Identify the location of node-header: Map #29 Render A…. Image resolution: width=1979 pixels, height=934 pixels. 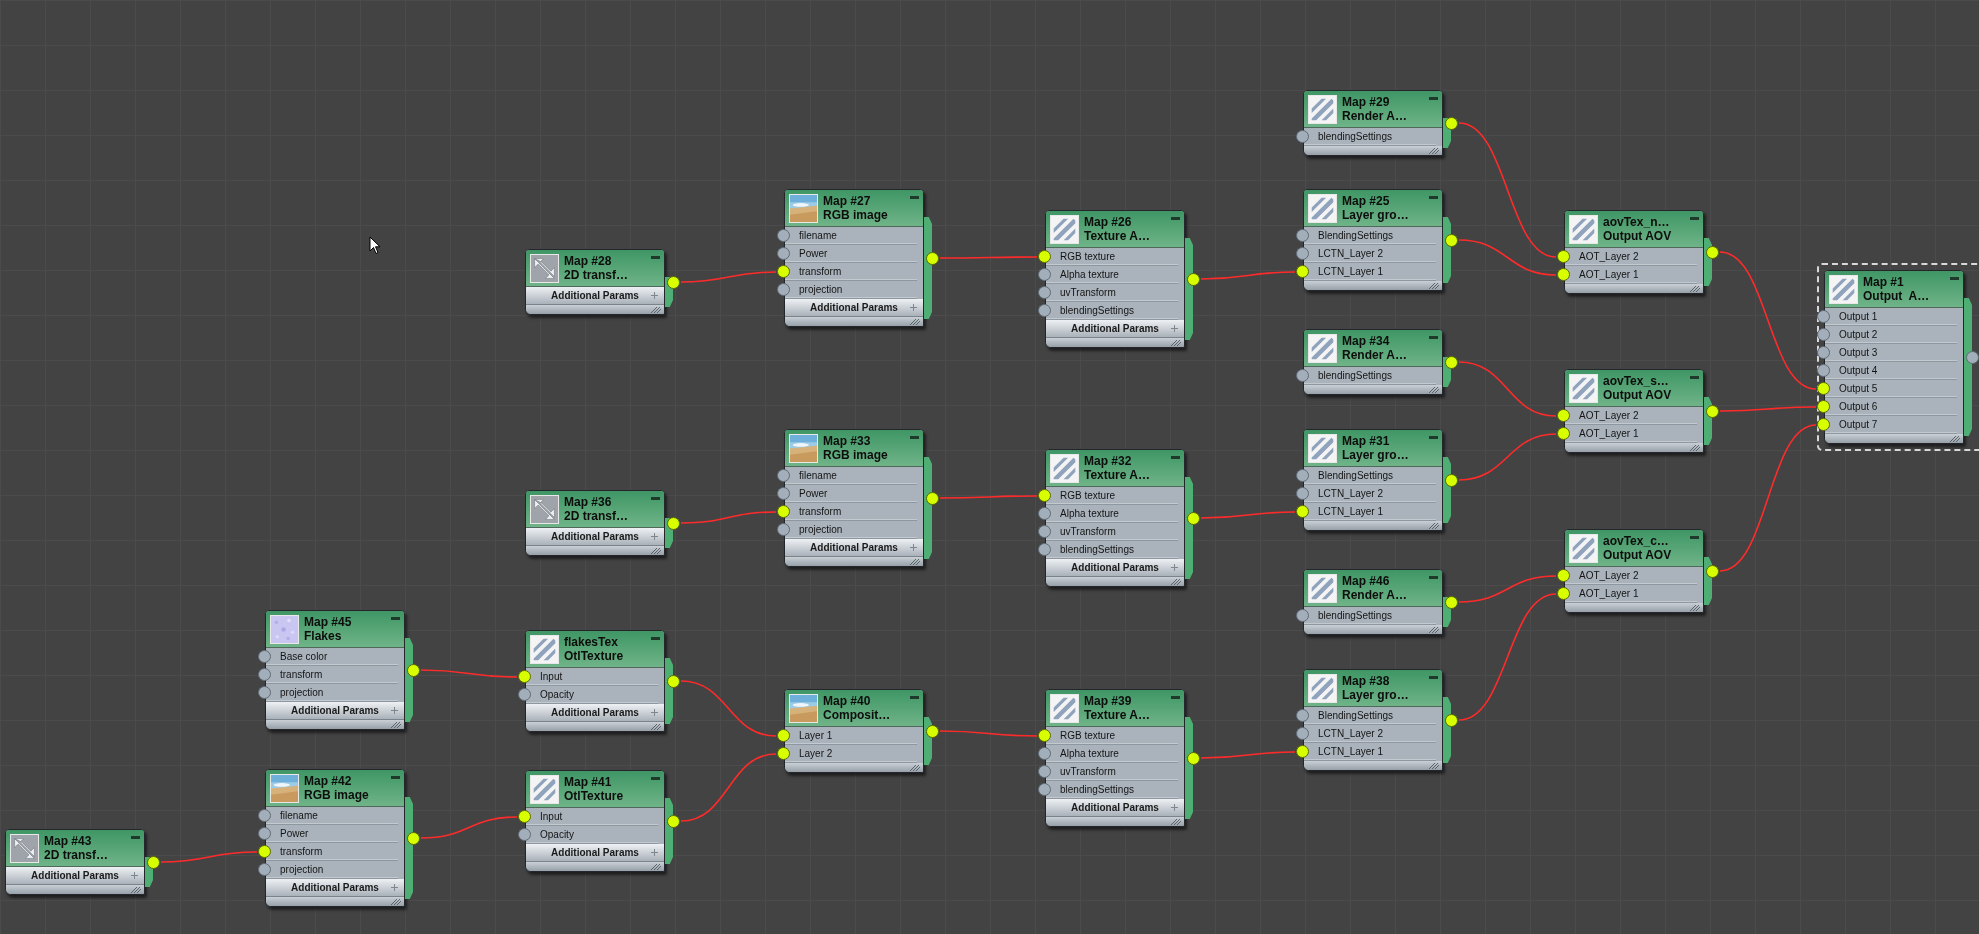
(1373, 109).